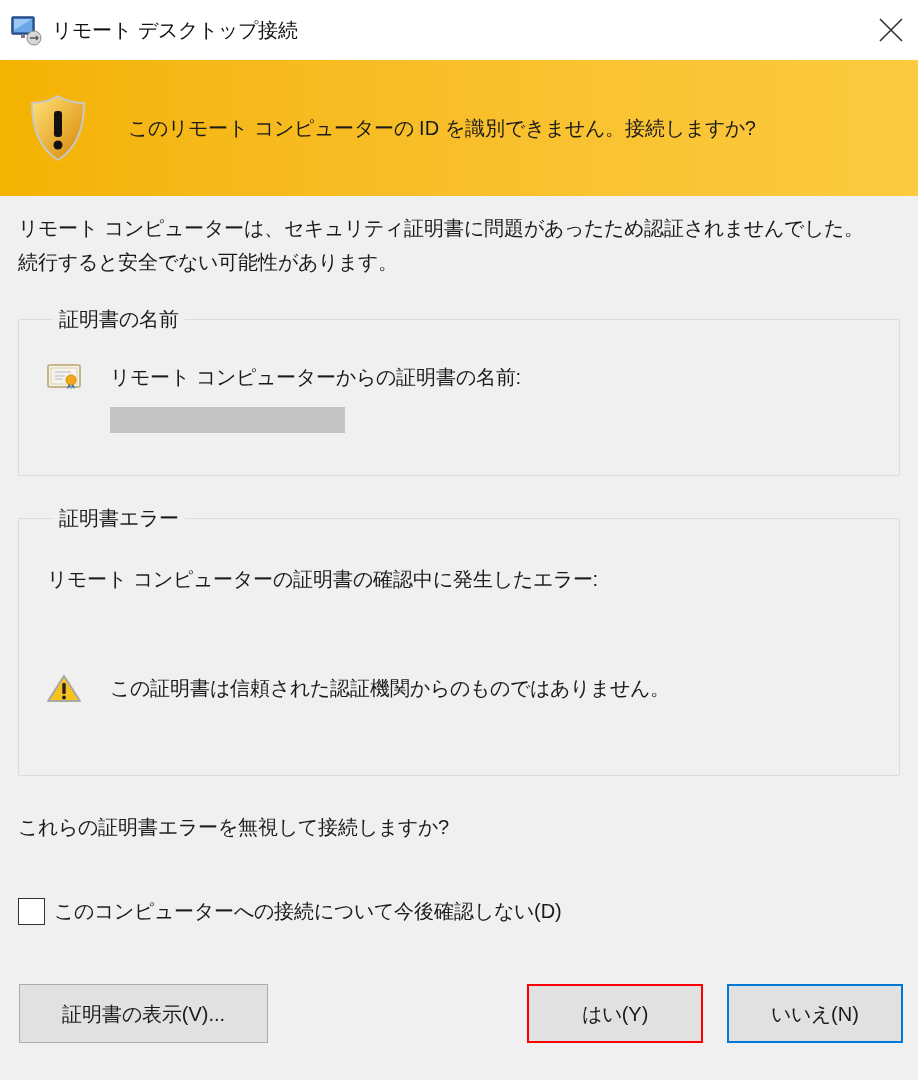  What do you see at coordinates (31, 911) in the screenshot?
I see `checkbox` at bounding box center [31, 911].